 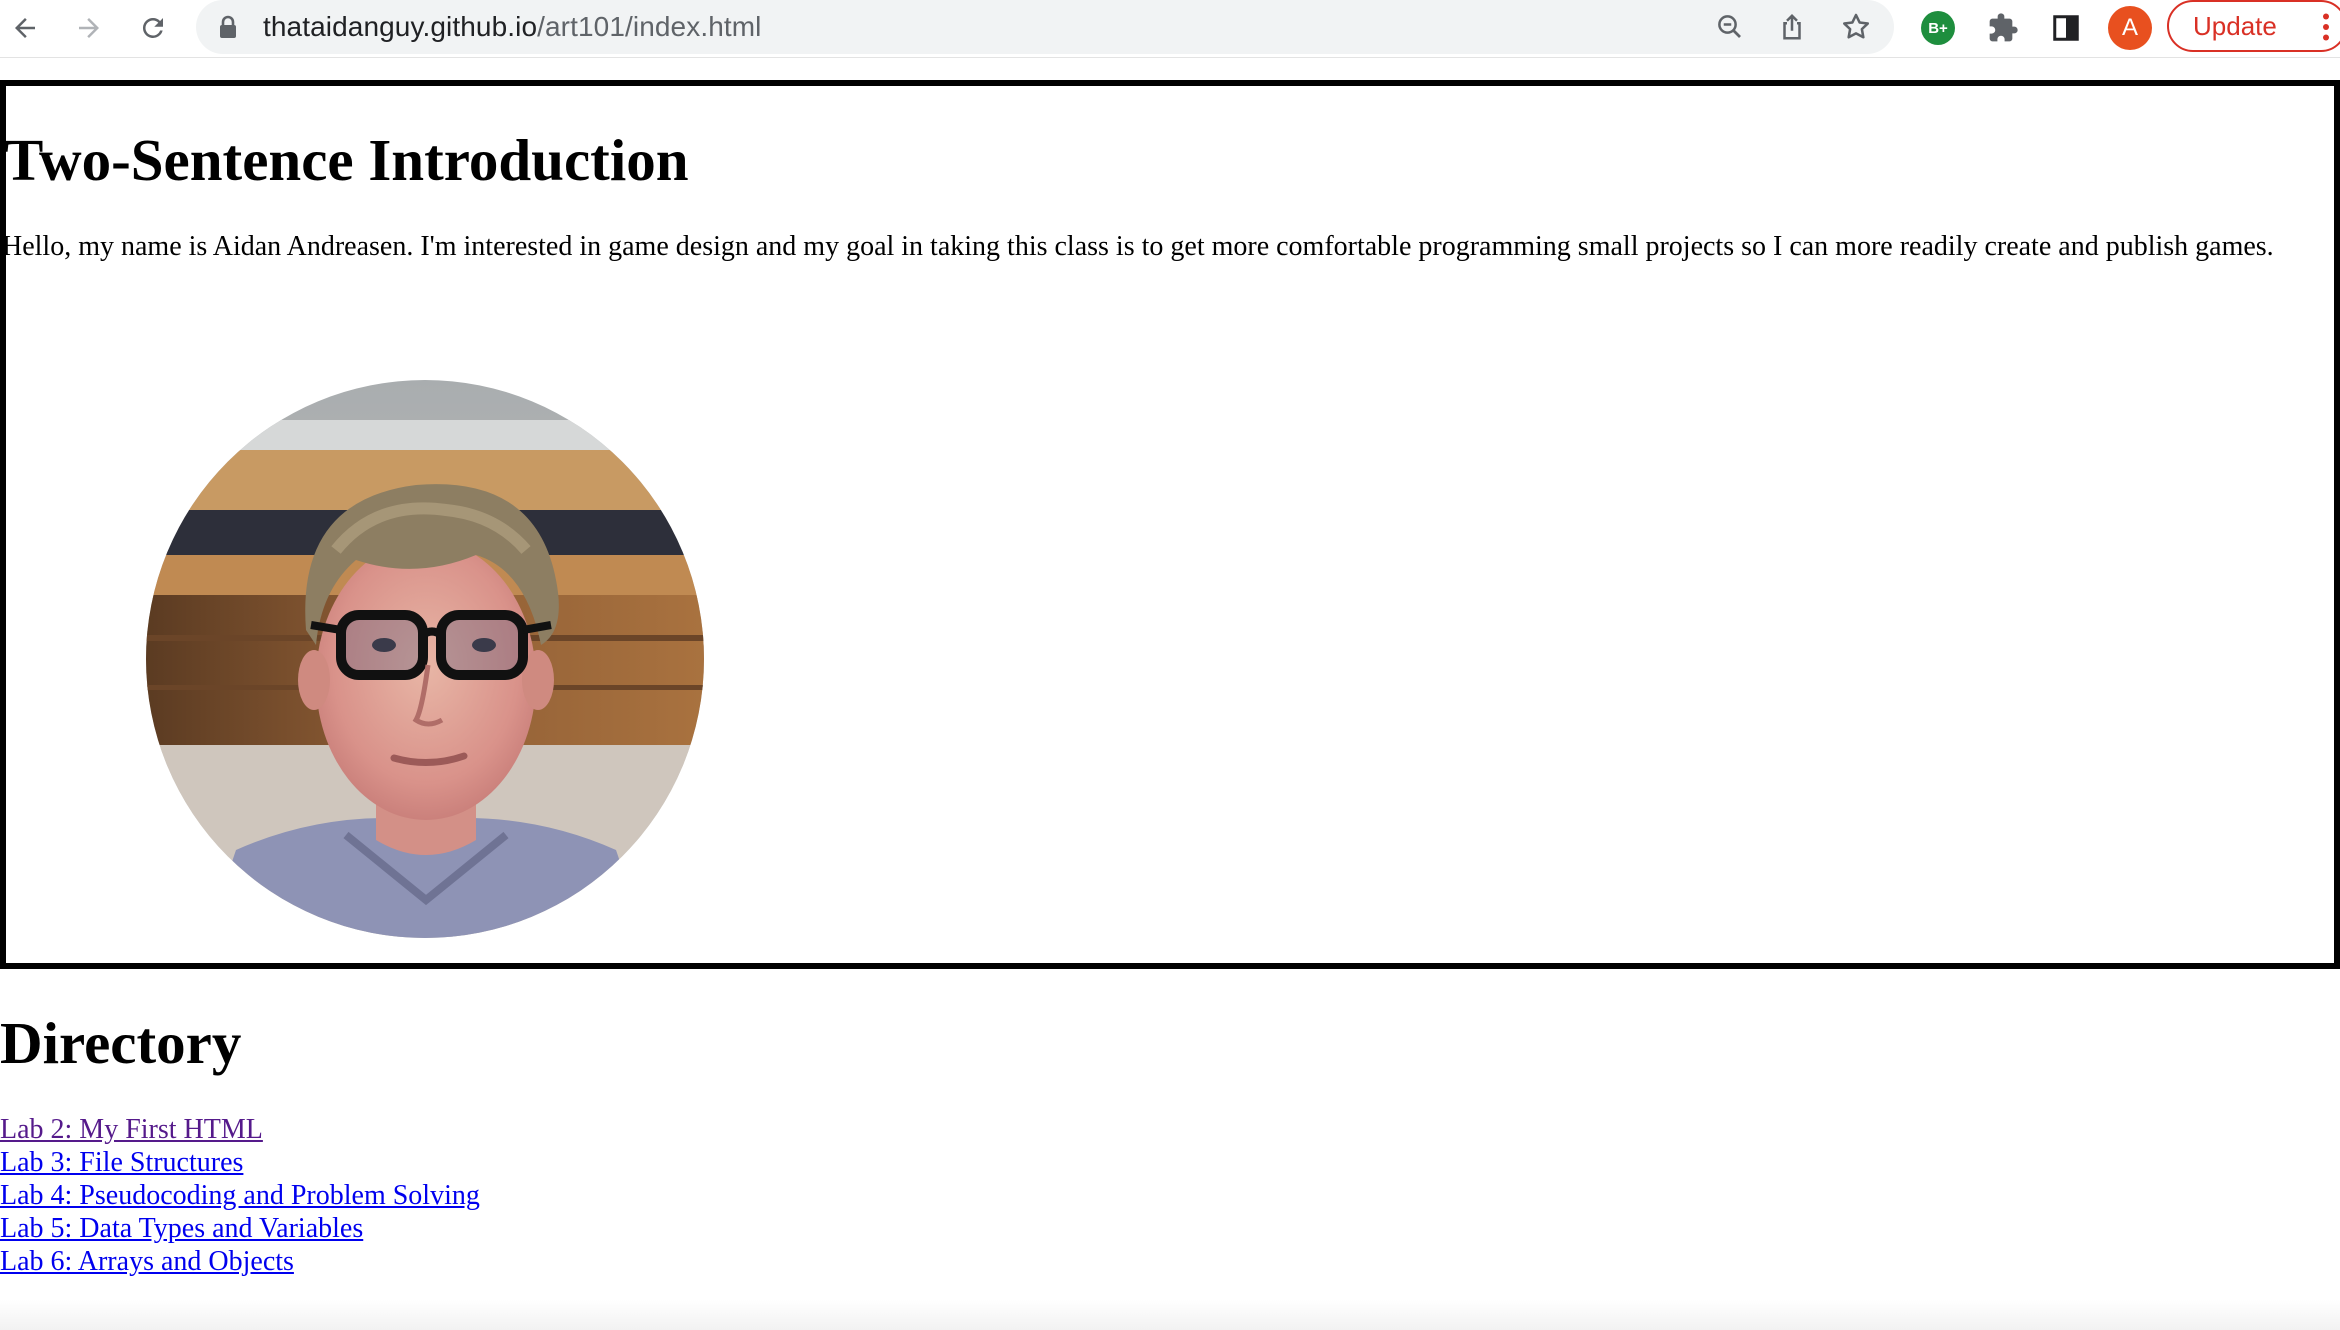 I want to click on puzzle-icon, so click(x=2003, y=27).